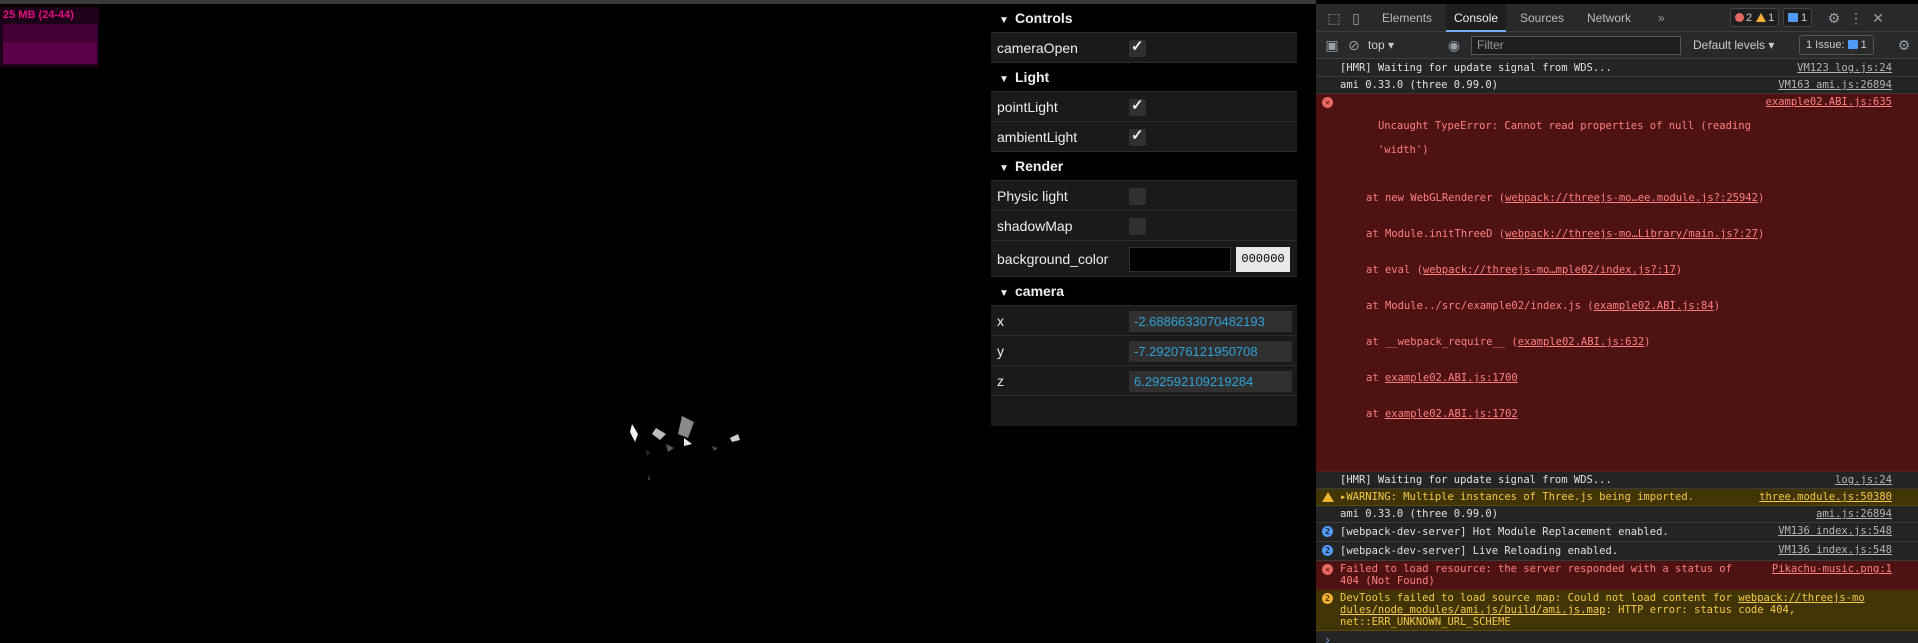 The height and width of the screenshot is (643, 1918). Describe the element at coordinates (1617, 637) in the screenshot. I see `console-prompt: ›` at that location.